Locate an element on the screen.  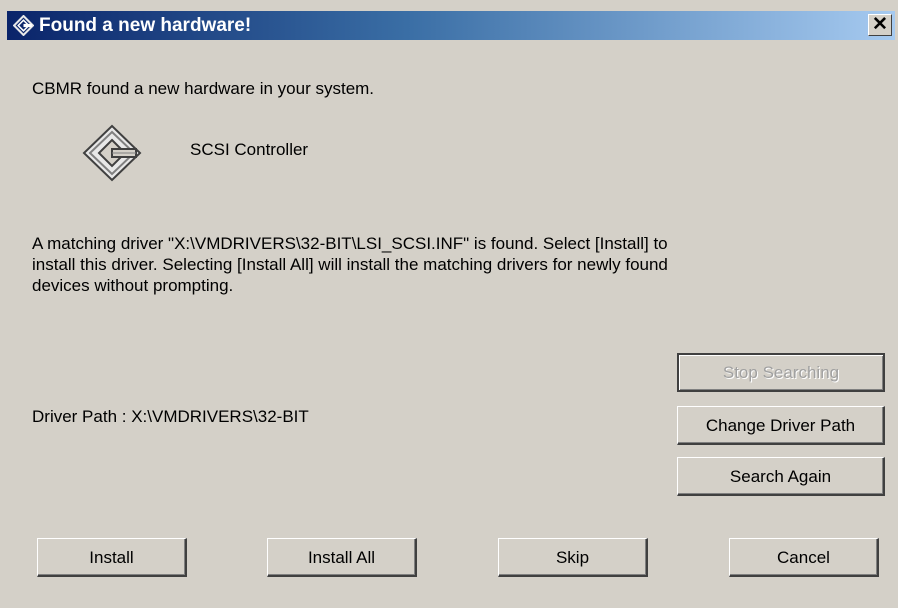
window-title: Found a new hardware! is located at coordinates (145, 25).